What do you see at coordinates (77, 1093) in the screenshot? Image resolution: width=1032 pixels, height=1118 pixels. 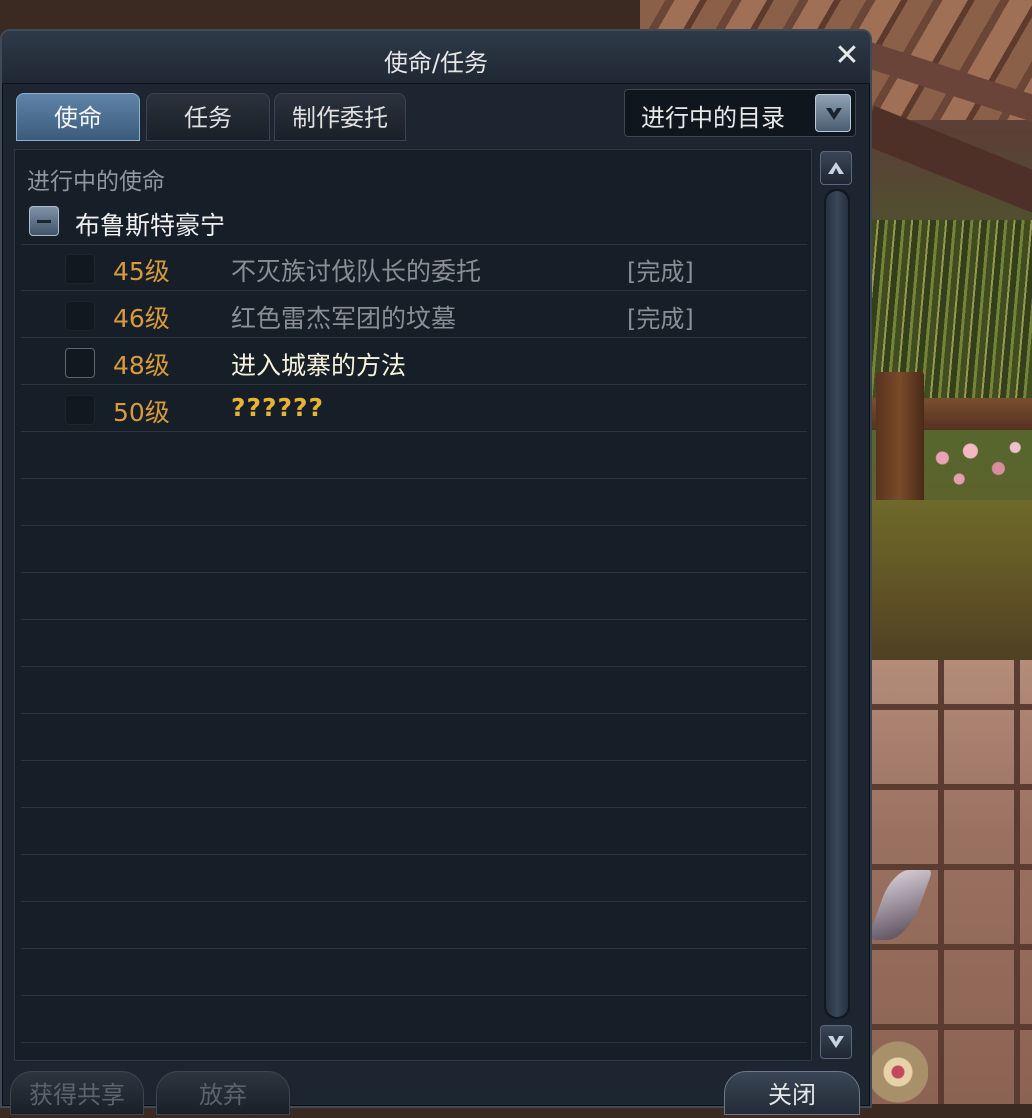 I see `get-share-button: 获得共享` at bounding box center [77, 1093].